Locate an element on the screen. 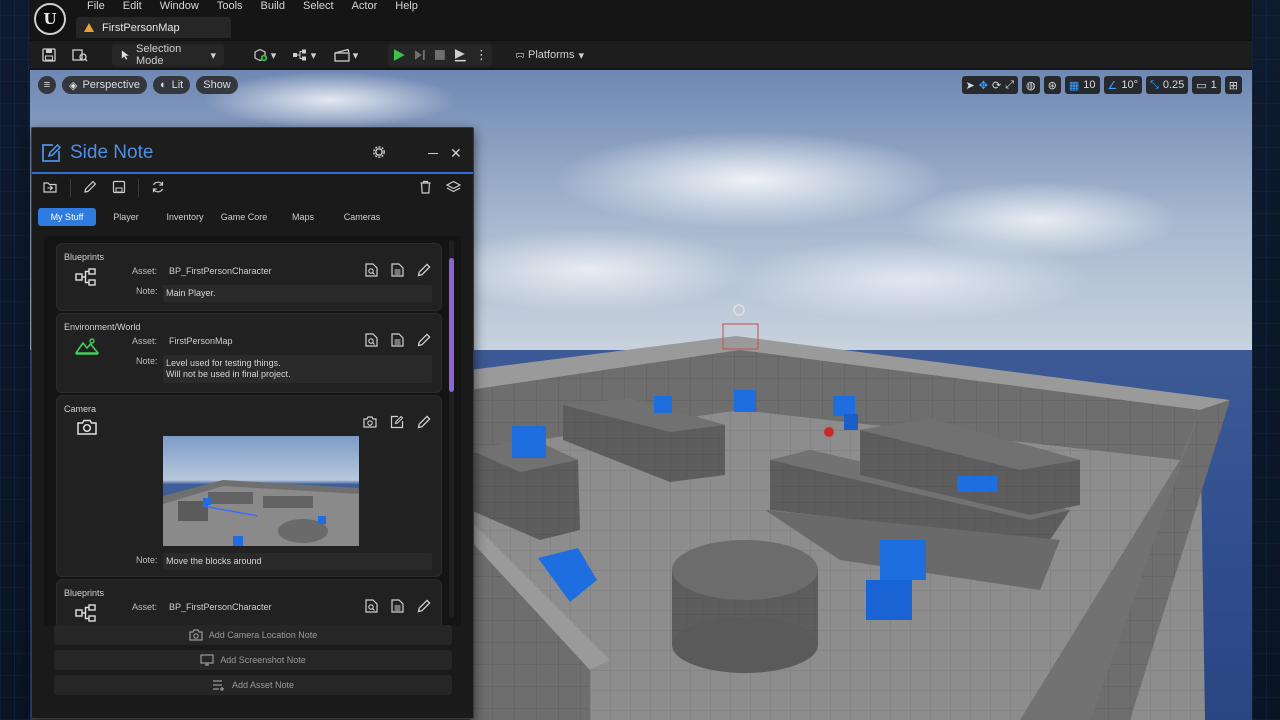 This screenshot has height=720, width=1280. note-text: Main Player. is located at coordinates (297, 293).